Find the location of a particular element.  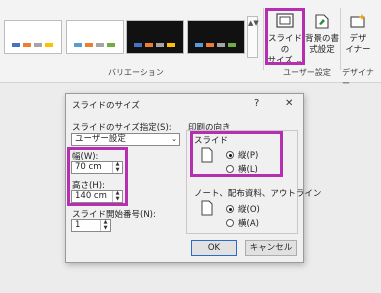

notes-portrait-icon is located at coordinates (207, 208).